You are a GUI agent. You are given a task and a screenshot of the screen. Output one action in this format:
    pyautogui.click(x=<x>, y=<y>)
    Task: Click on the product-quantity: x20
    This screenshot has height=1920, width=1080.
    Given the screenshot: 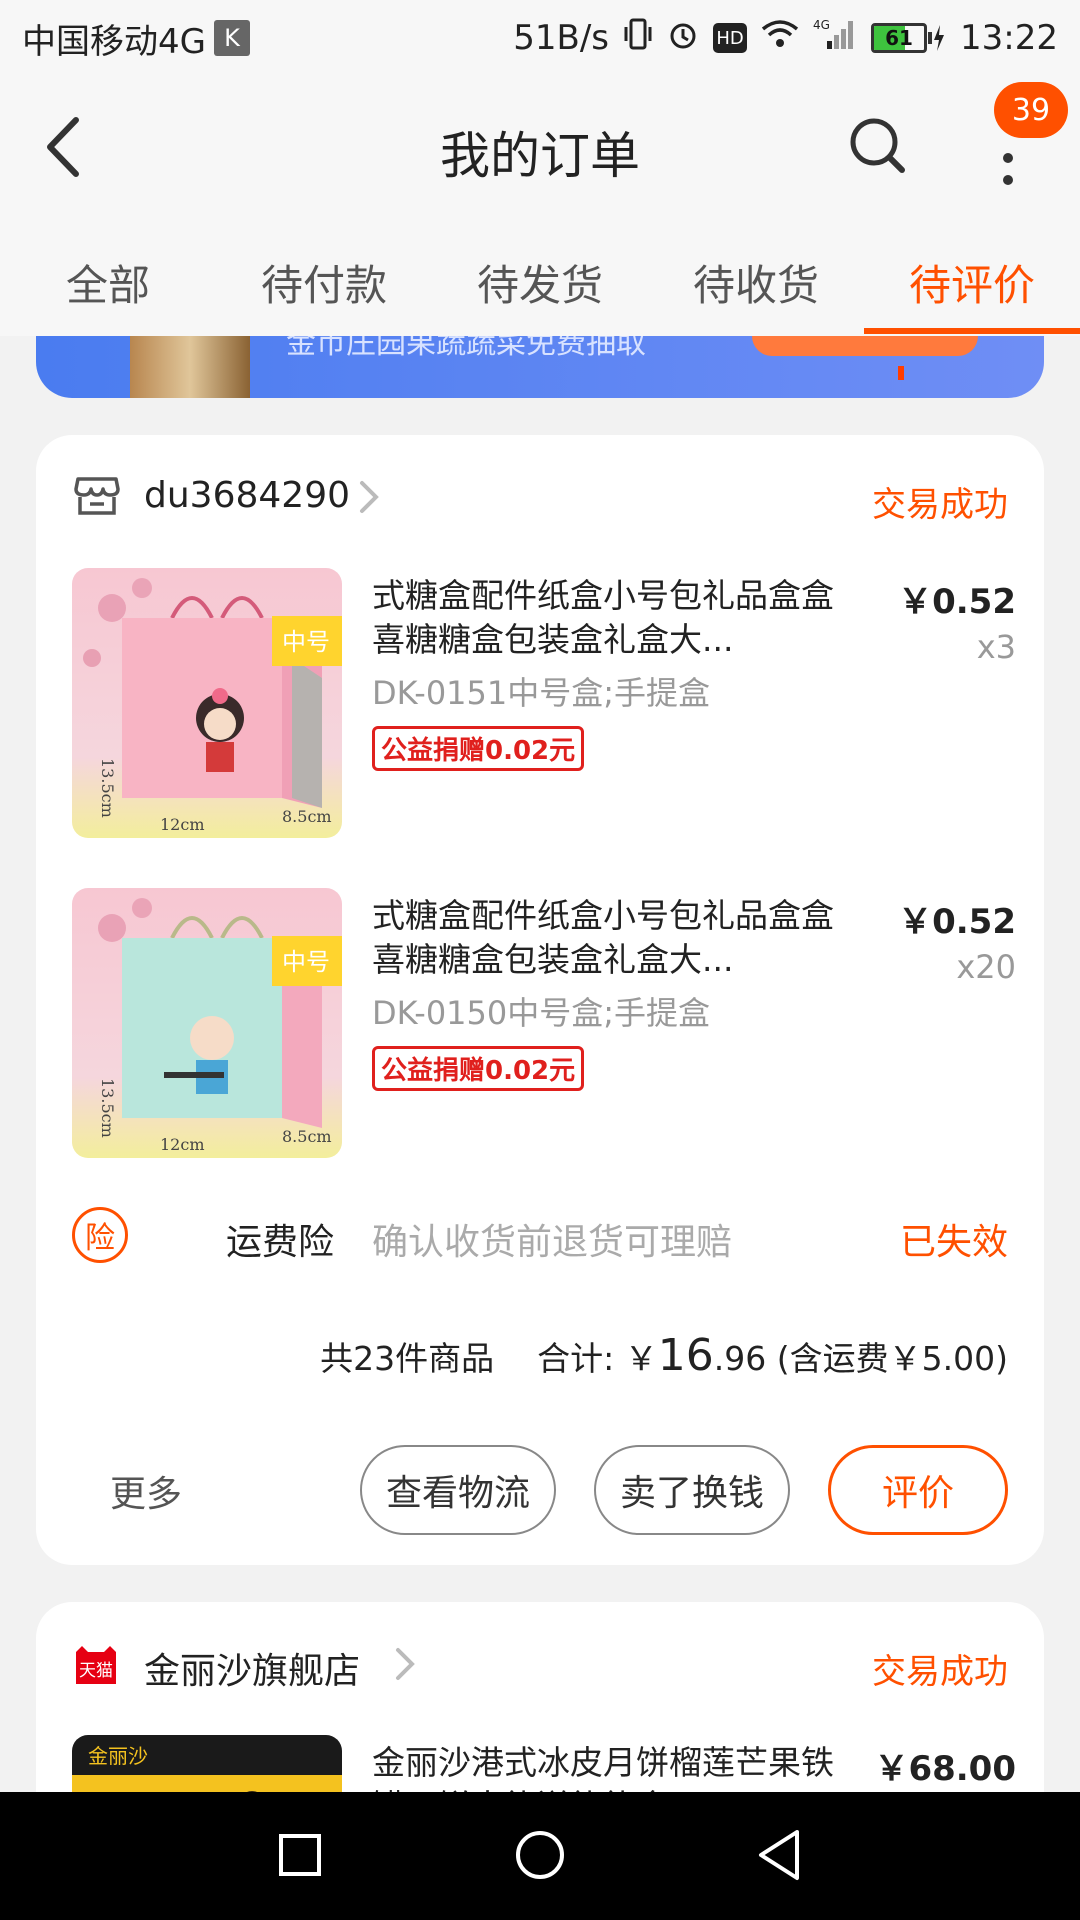 What is the action you would take?
    pyautogui.click(x=986, y=967)
    